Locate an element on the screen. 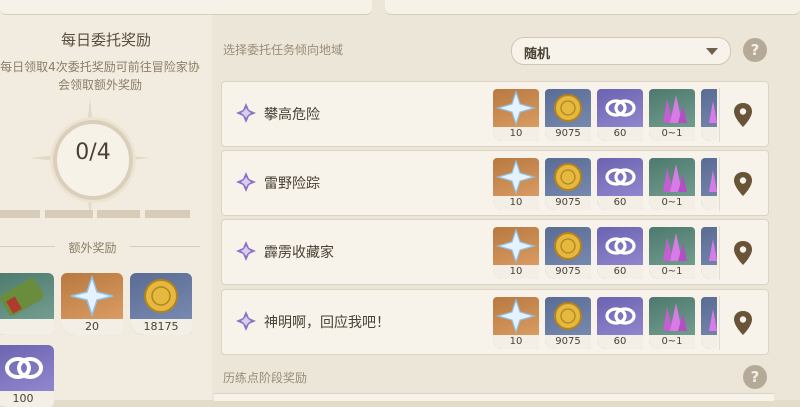 The image size is (800, 407). commission-name: 霹雳收藏家 is located at coordinates (299, 253).